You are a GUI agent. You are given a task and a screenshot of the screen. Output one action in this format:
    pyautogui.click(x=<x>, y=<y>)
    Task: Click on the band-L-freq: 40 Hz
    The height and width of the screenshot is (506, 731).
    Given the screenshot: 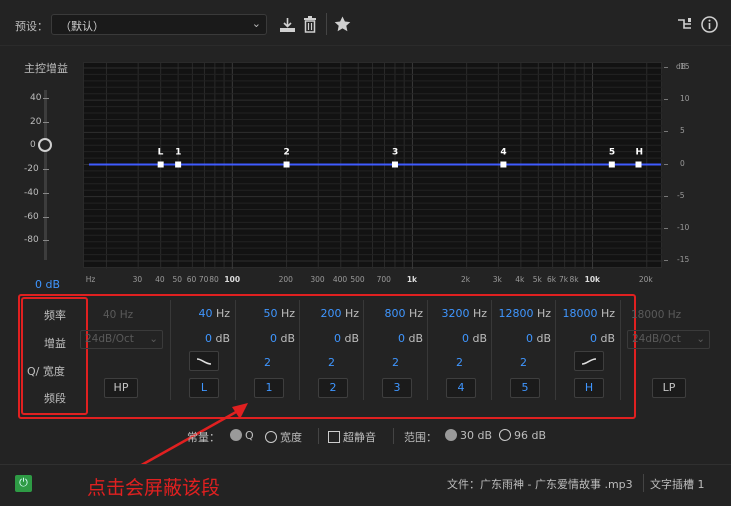 What is the action you would take?
    pyautogui.click(x=202, y=313)
    